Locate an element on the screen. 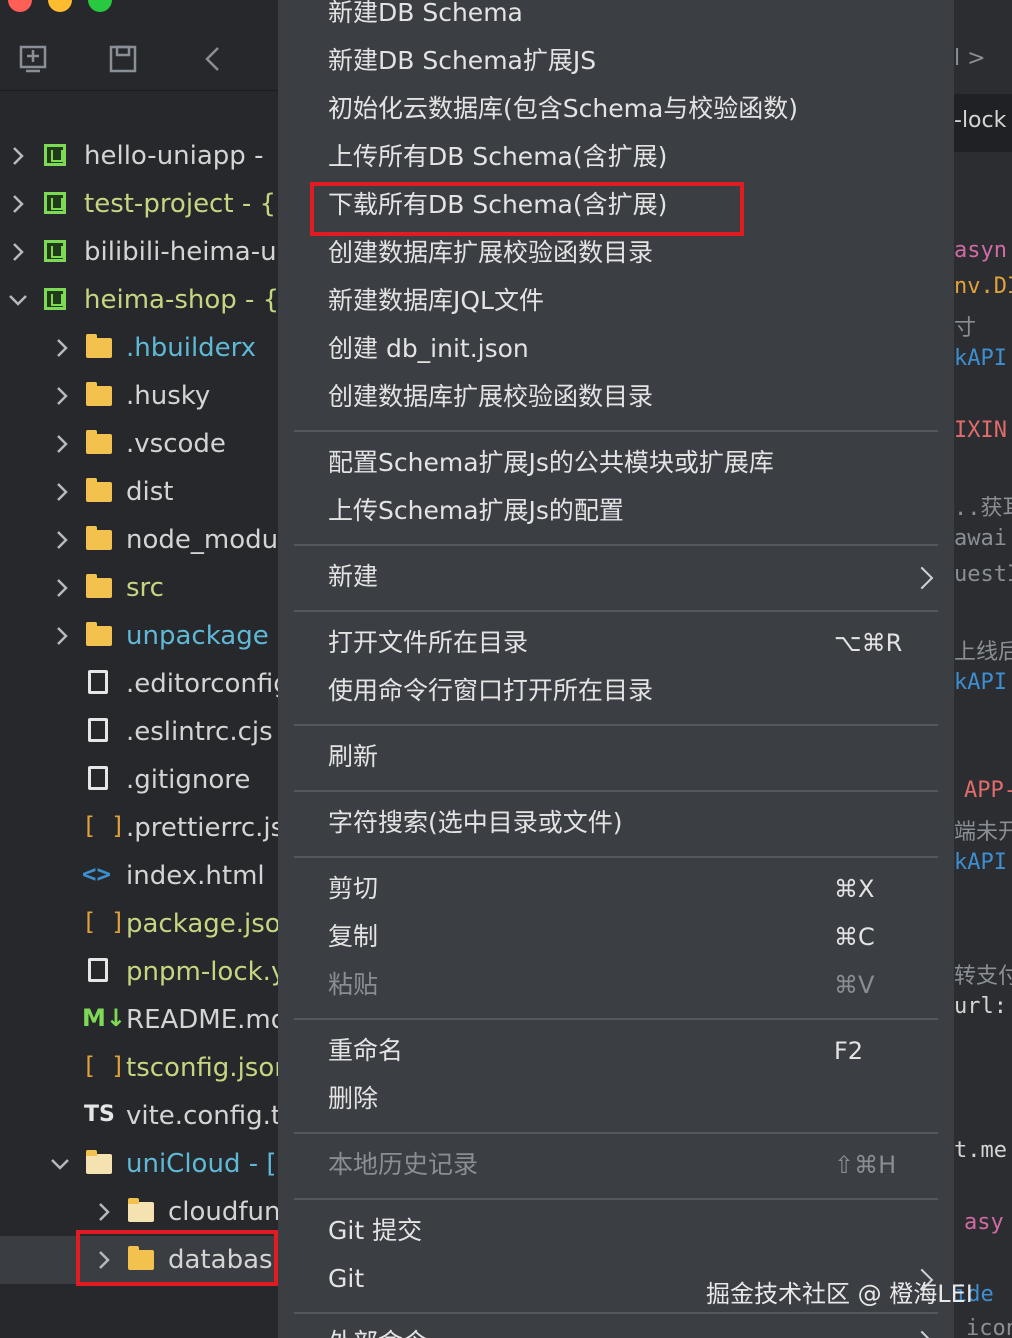 This screenshot has height=1338, width=1012. code-line: APP- is located at coordinates (988, 790).